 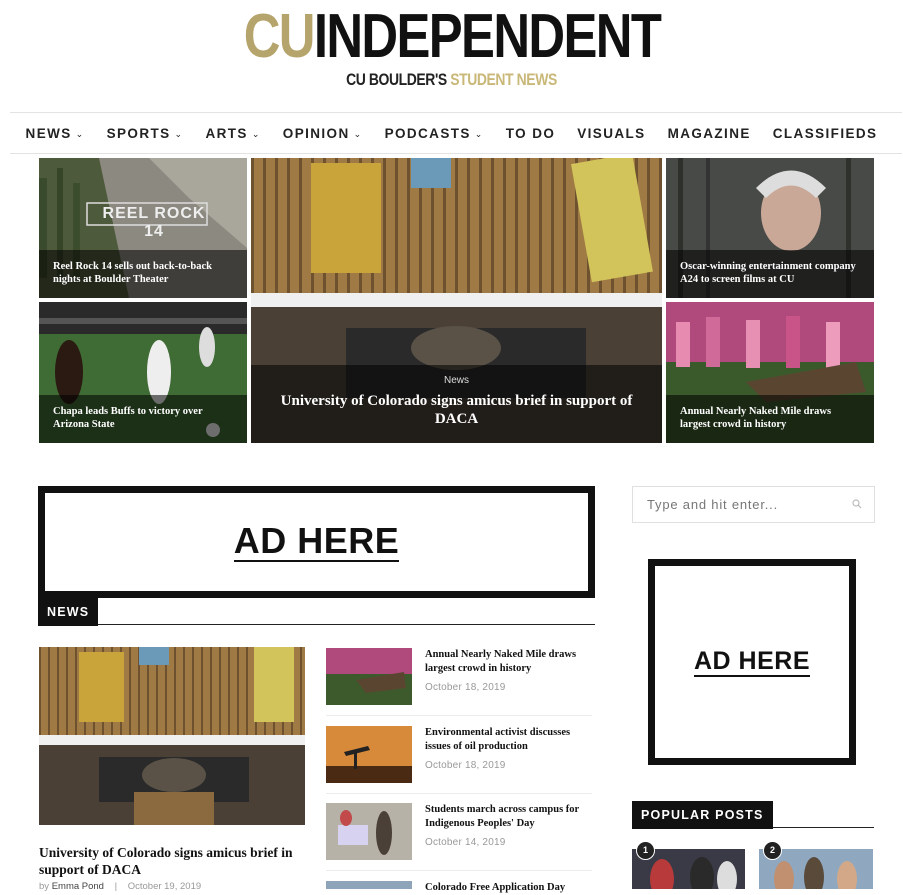 I want to click on site-logo: CUINDEPENDENT CU BOULDER'S STUDENT NEWS, so click(x=451, y=48).